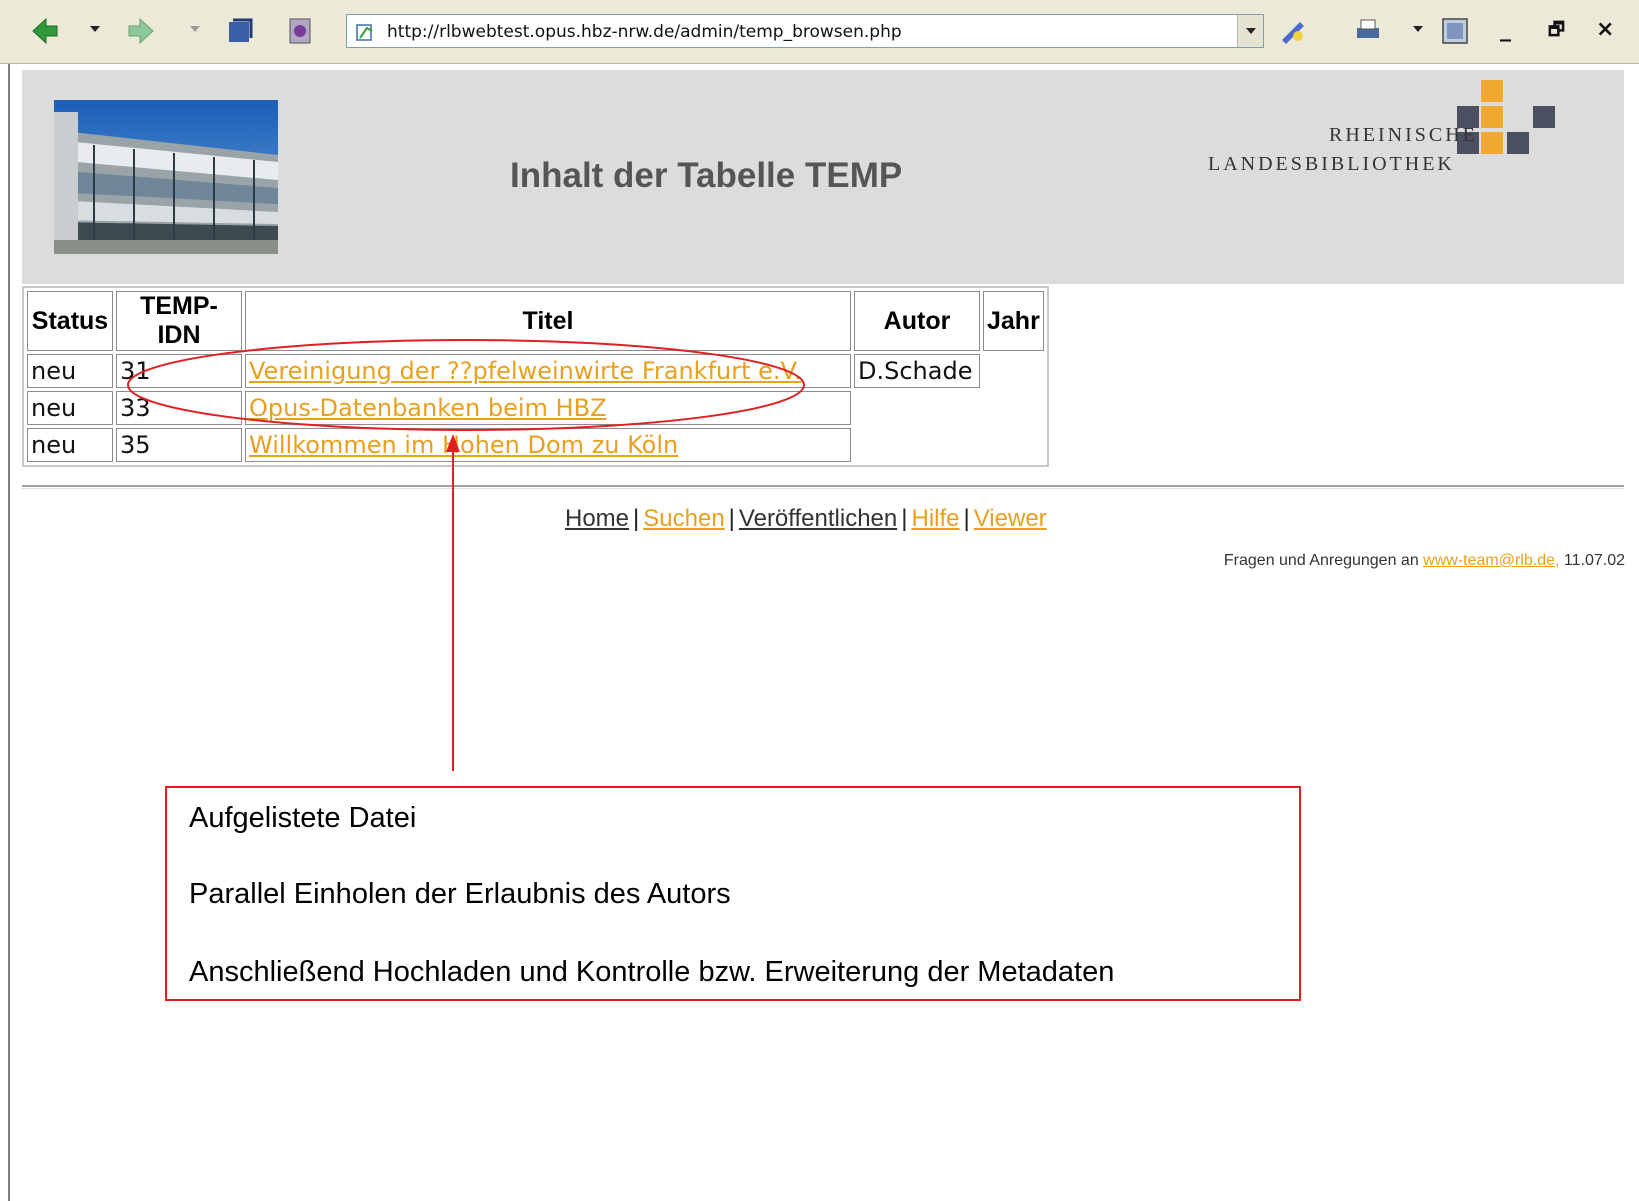  What do you see at coordinates (1321, 560) in the screenshot?
I see `footer-prefix: Fragen und Anregungen an` at bounding box center [1321, 560].